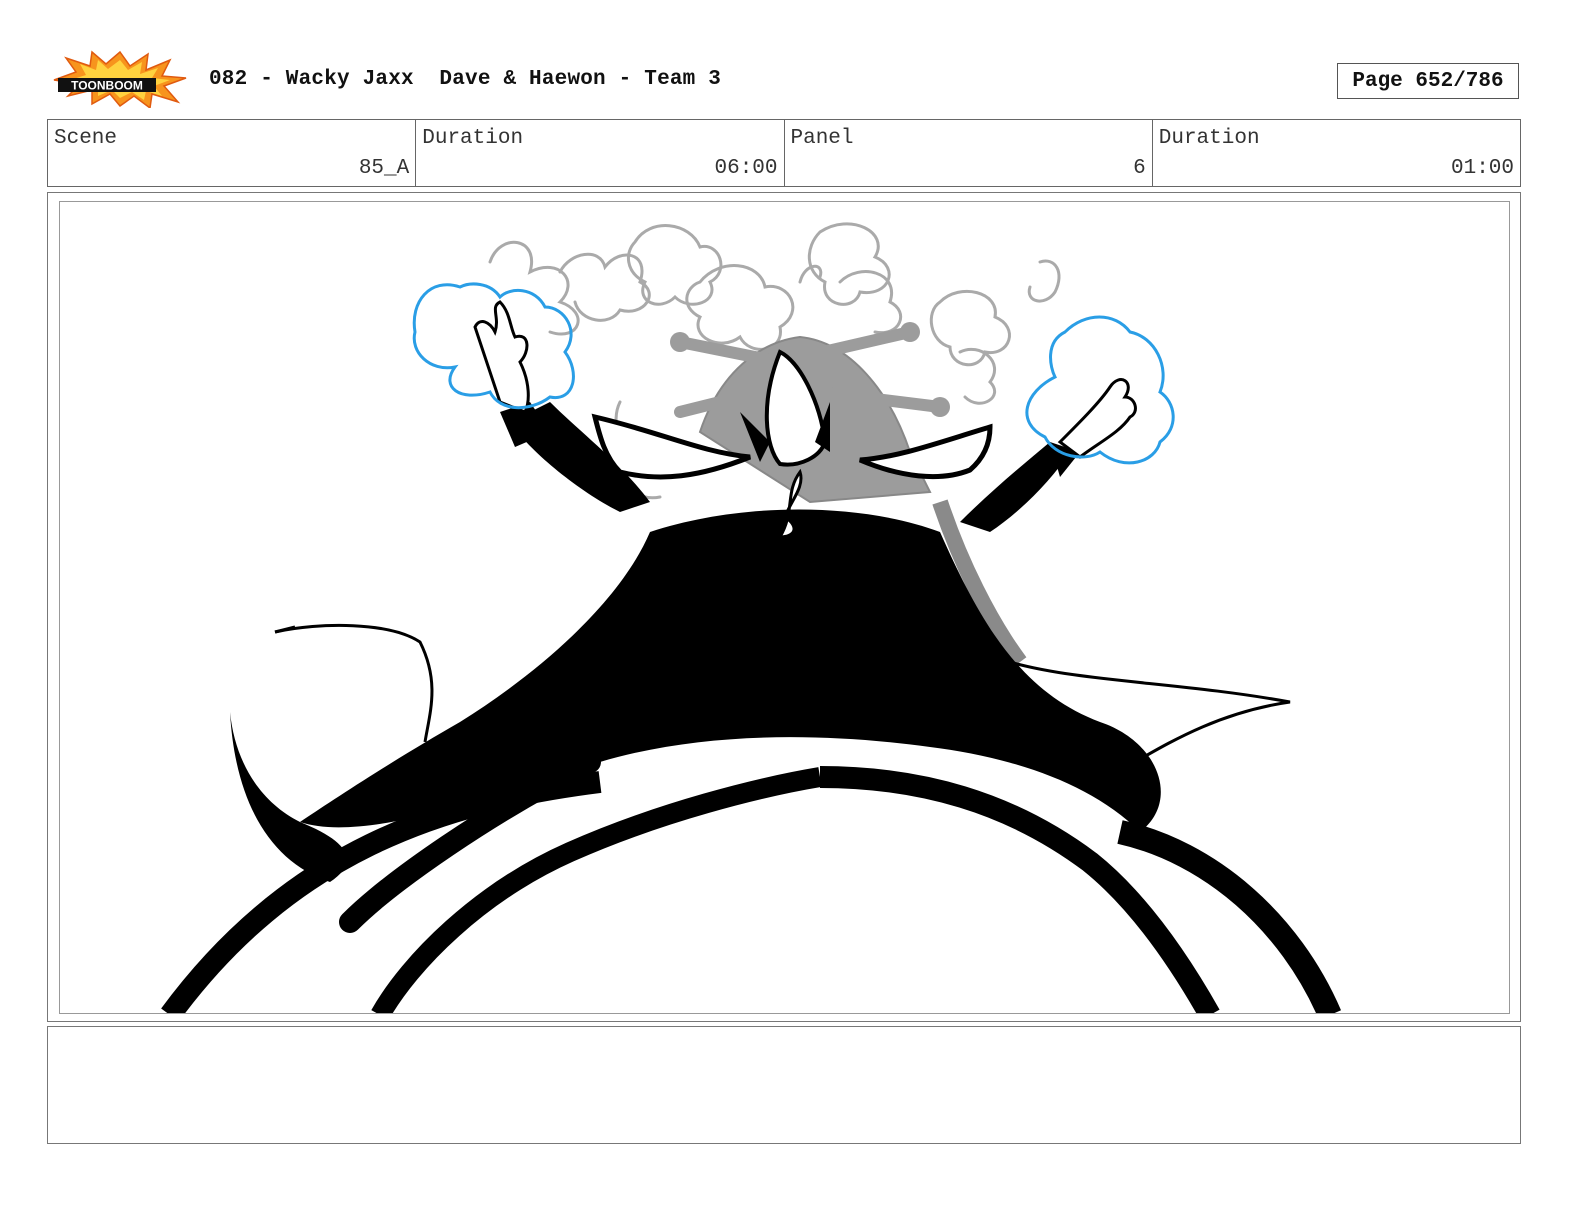 The height and width of the screenshot is (1225, 1582). I want to click on panel-notes-box, so click(784, 1085).